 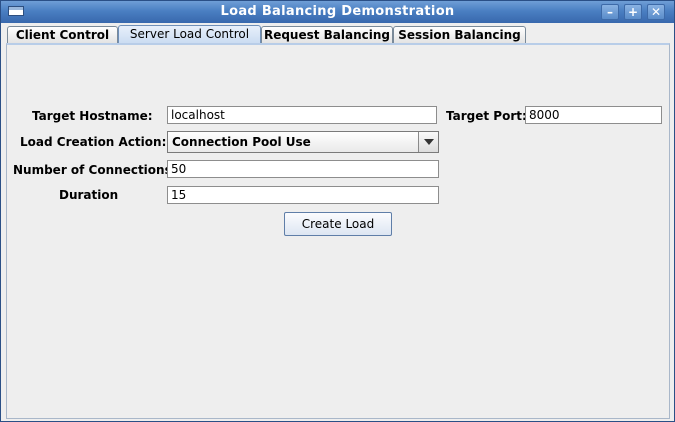 I want to click on tab-request-balancing: Request Balancing, so click(x=327, y=34).